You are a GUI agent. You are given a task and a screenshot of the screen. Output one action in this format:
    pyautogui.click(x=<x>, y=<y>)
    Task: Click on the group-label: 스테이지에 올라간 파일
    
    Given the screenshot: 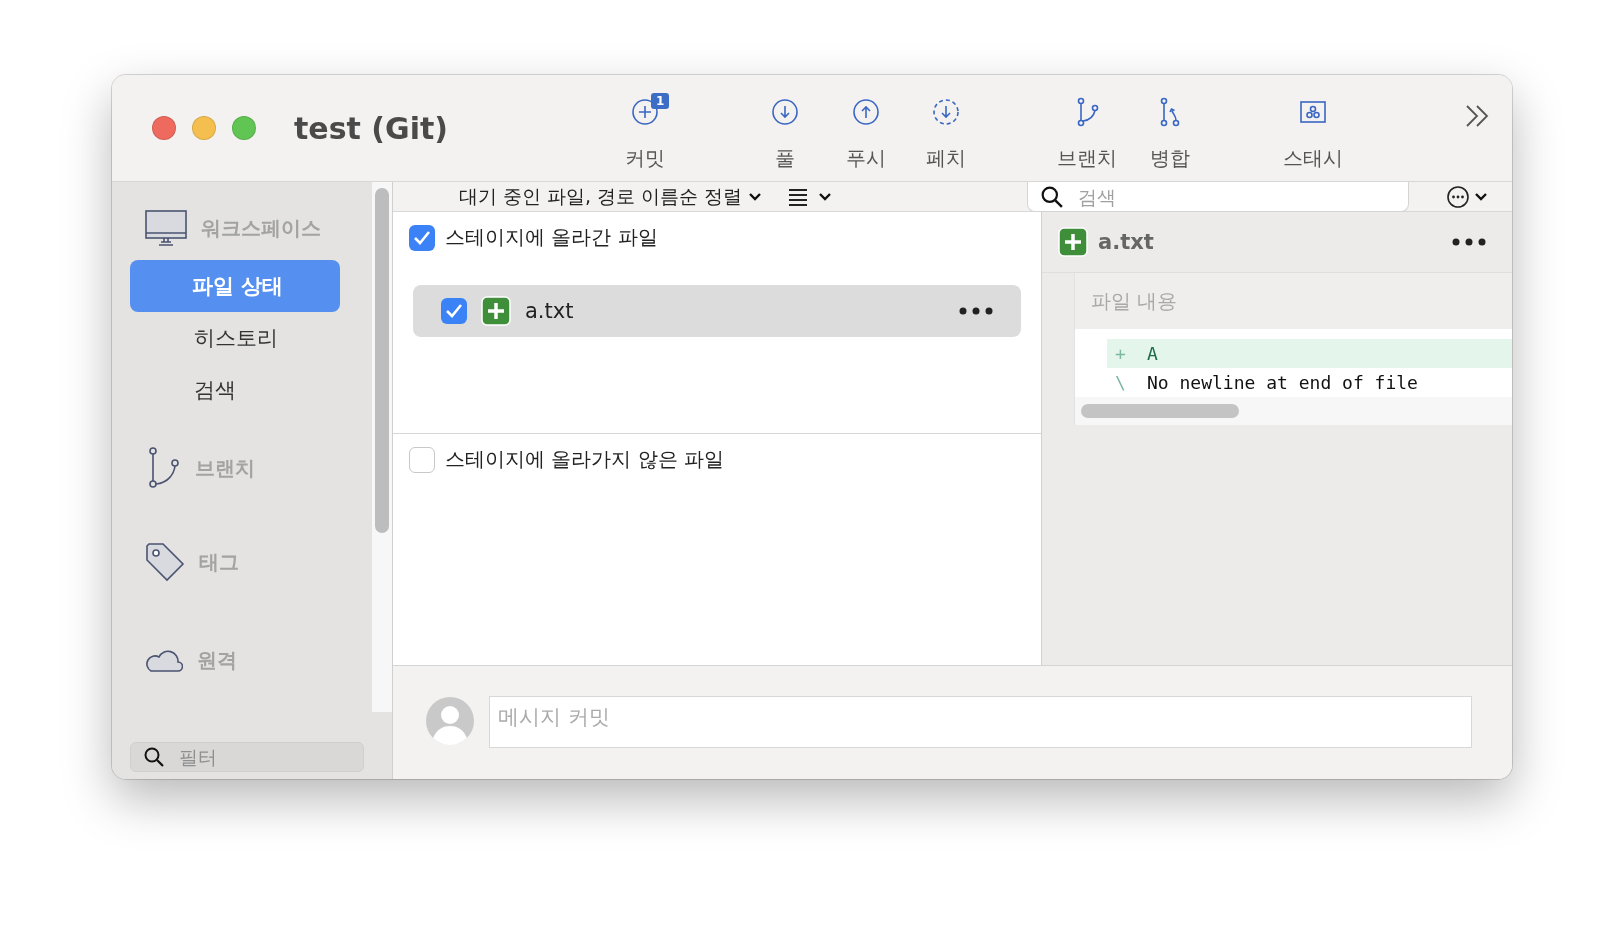 What is the action you would take?
    pyautogui.click(x=551, y=237)
    